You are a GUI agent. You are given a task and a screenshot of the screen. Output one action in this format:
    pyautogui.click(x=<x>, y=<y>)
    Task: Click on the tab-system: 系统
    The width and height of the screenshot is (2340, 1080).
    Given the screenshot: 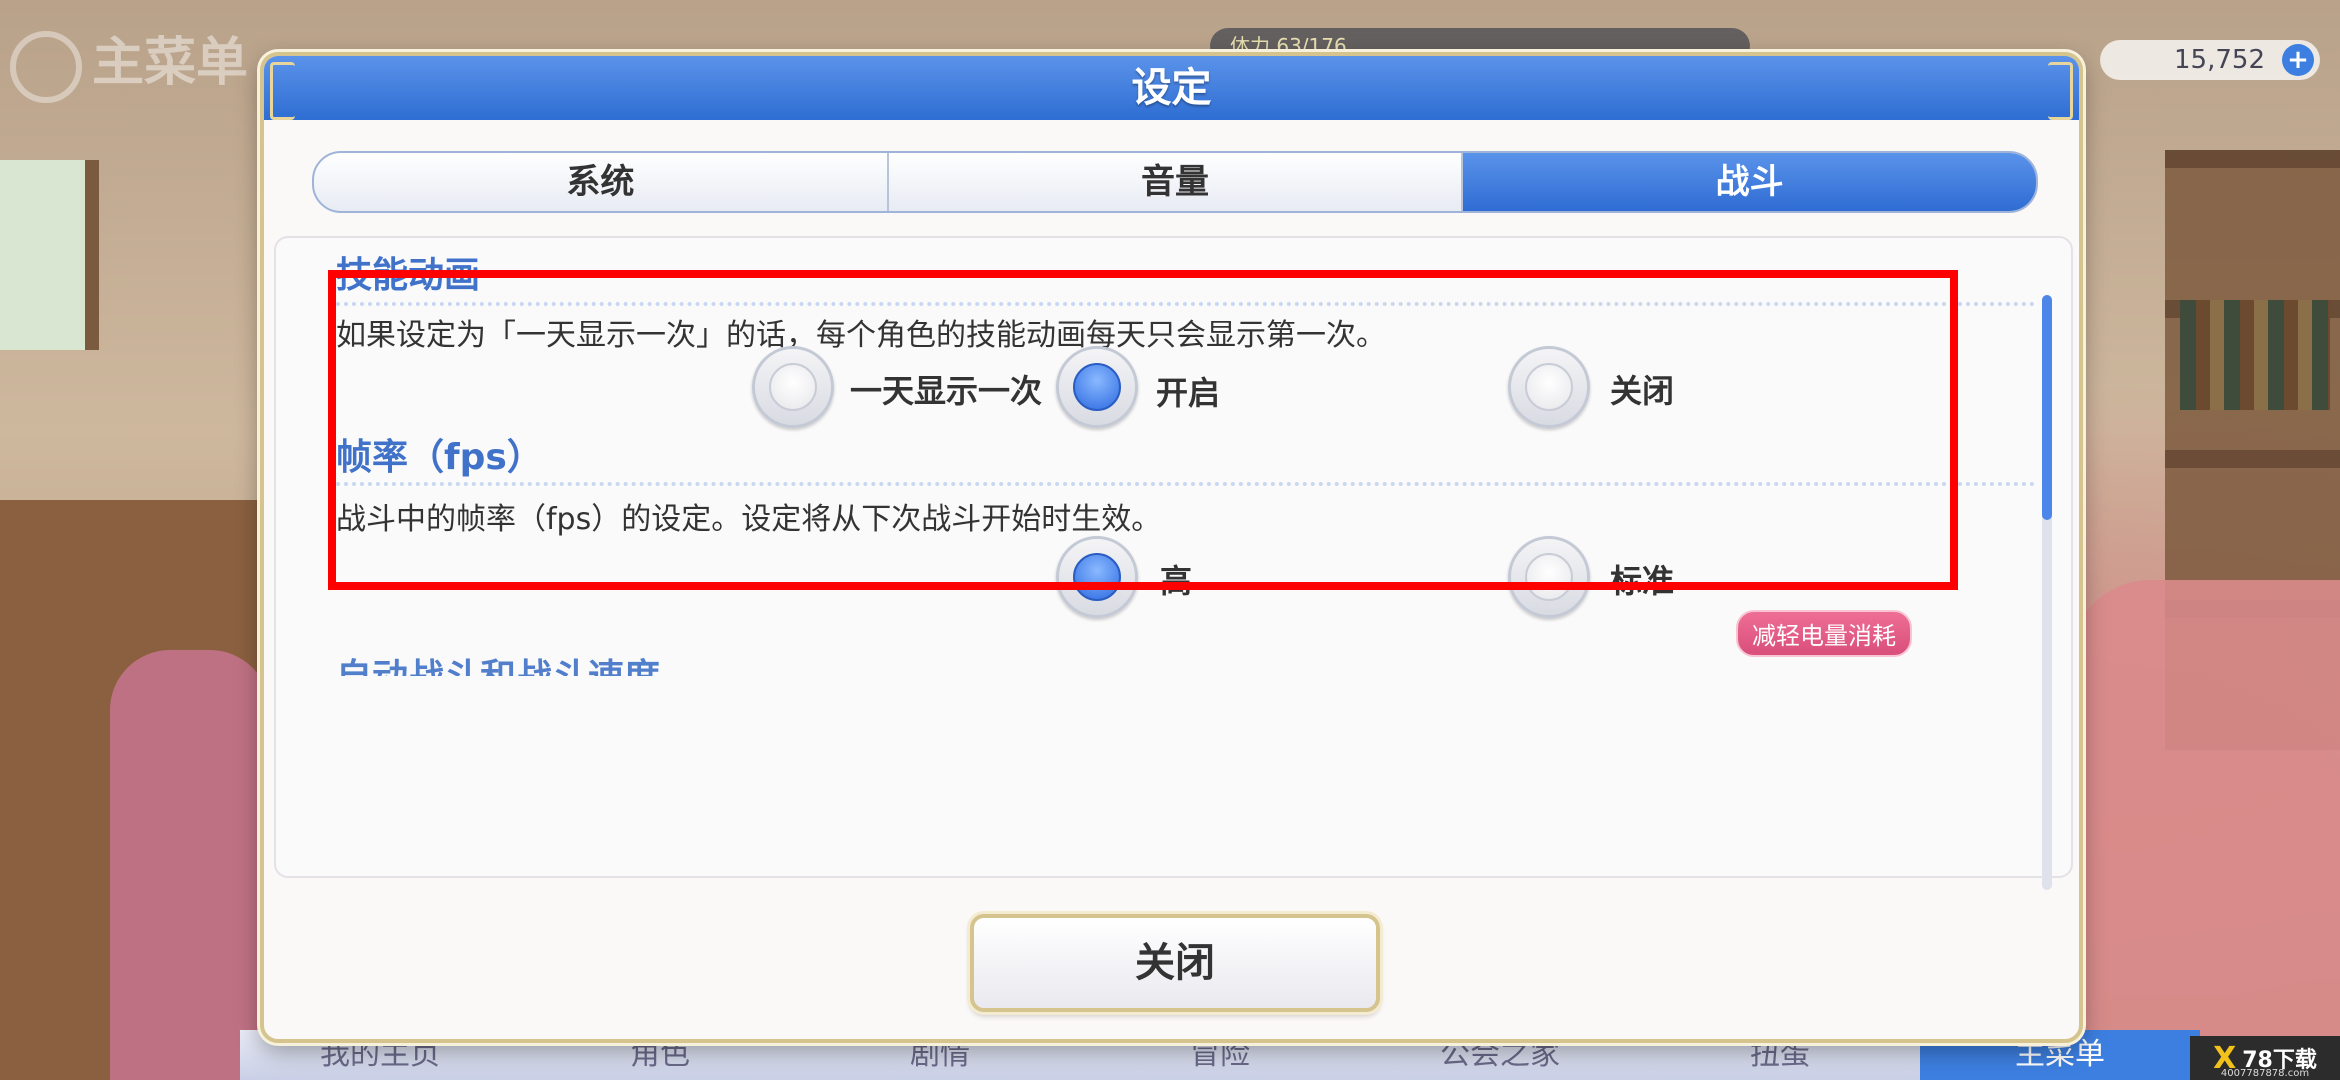 What is the action you would take?
    pyautogui.click(x=600, y=182)
    